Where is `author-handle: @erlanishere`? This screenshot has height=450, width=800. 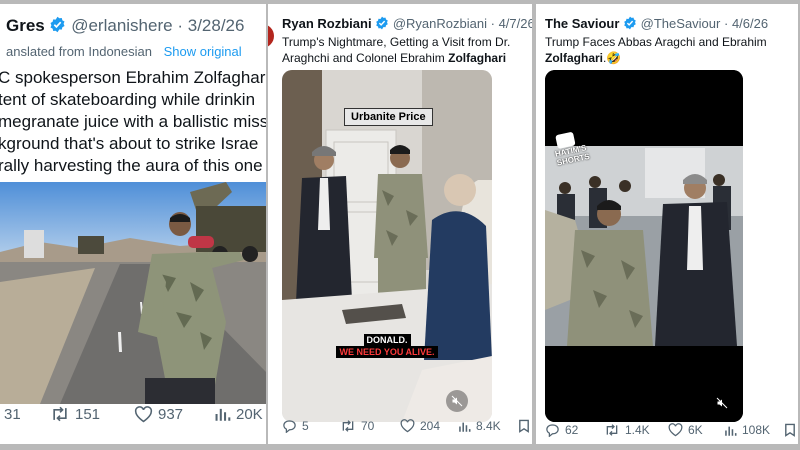
author-handle: @erlanishere is located at coordinates (121, 25).